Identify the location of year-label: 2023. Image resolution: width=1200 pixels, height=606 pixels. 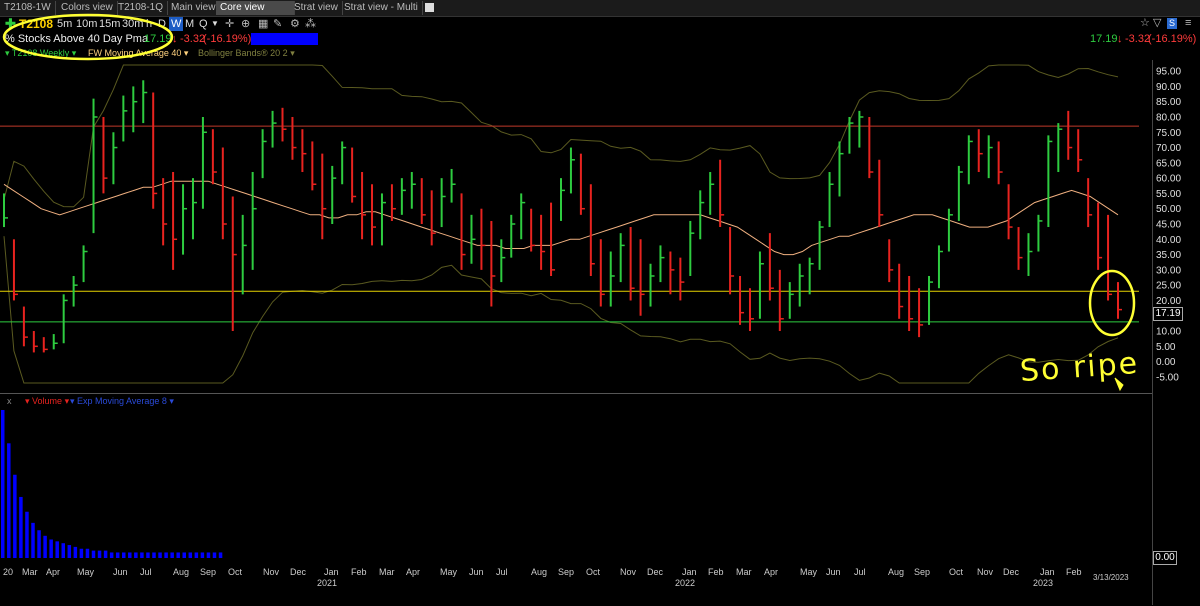
(1043, 583).